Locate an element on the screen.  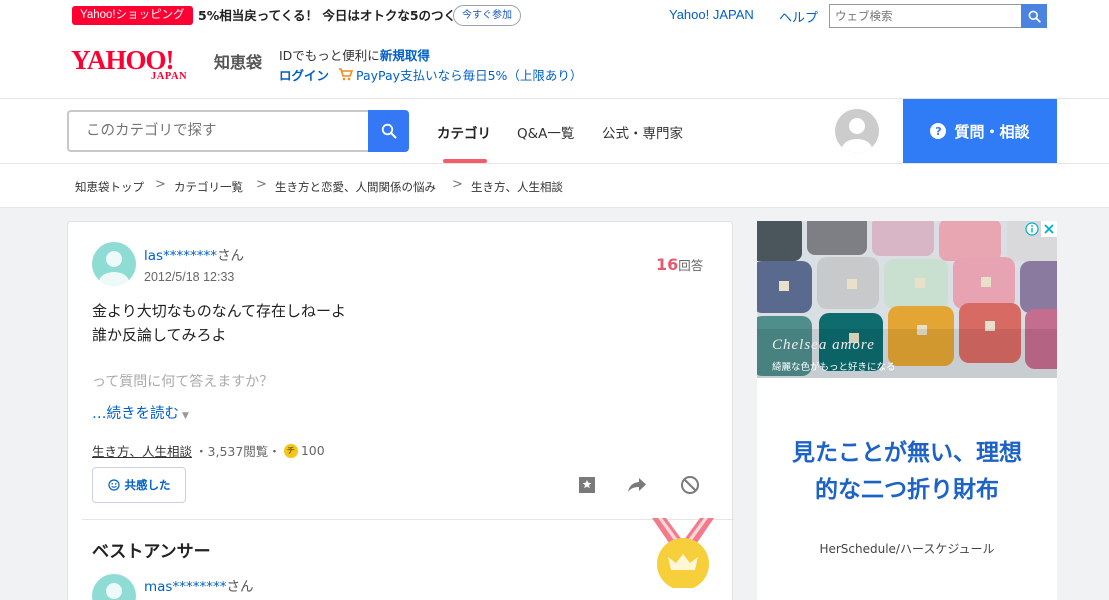
tab-category: カテゴリ is located at coordinates (464, 132).